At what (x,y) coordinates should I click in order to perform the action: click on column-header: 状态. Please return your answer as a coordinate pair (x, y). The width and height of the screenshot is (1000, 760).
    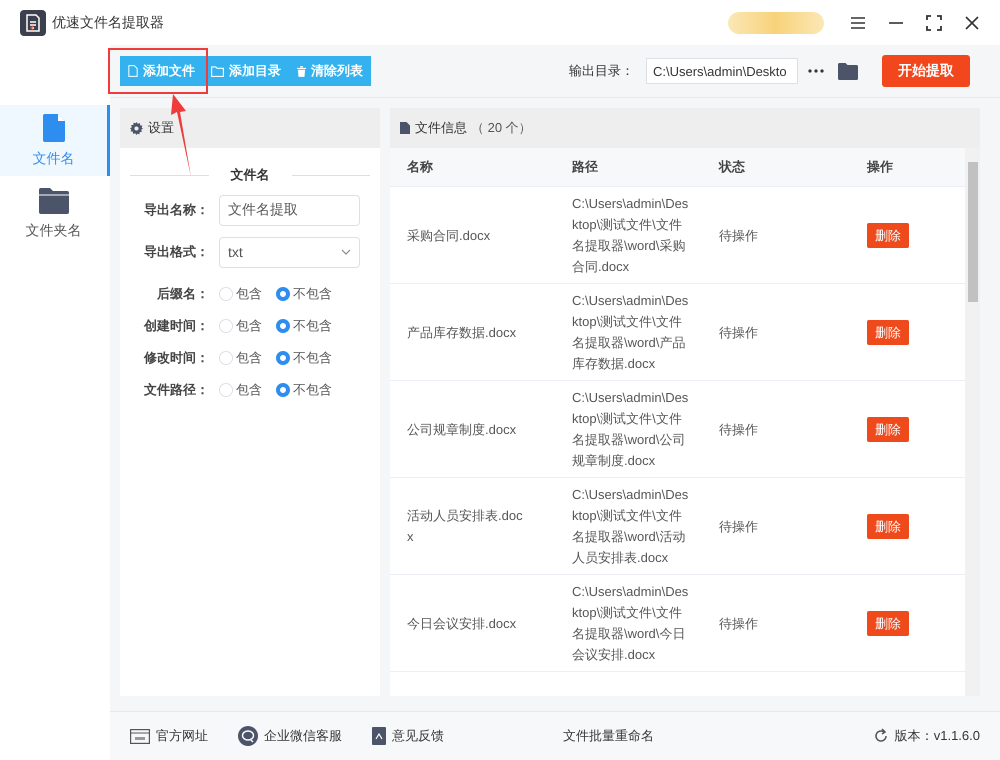
    Looking at the image, I should click on (776, 167).